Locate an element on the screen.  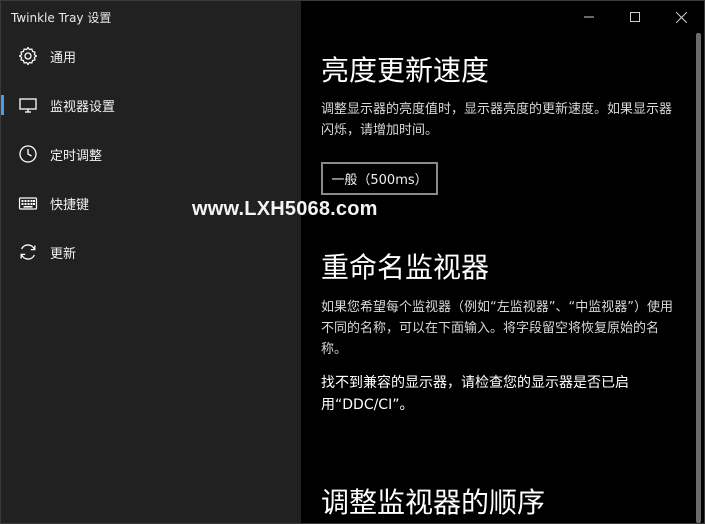
sidebar-item-label: 定时调整 is located at coordinates (76, 156).